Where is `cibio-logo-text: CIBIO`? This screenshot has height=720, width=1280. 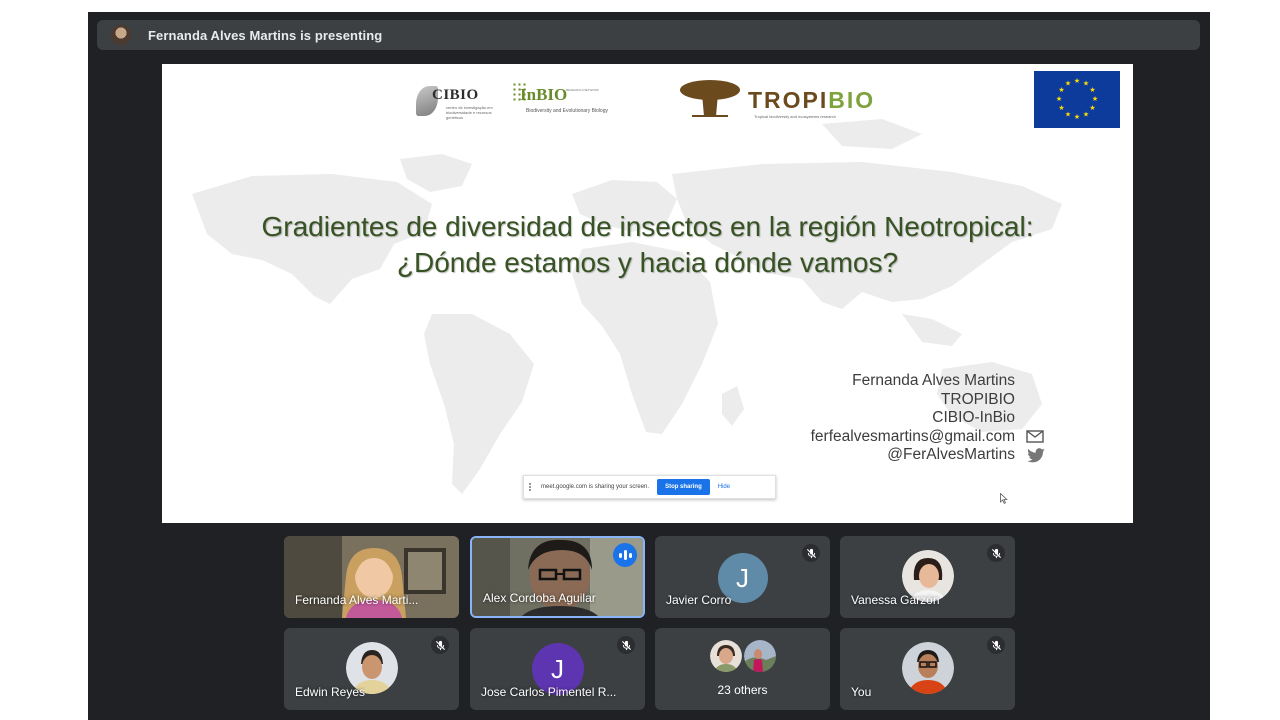
cibio-logo-text: CIBIO is located at coordinates (455, 95).